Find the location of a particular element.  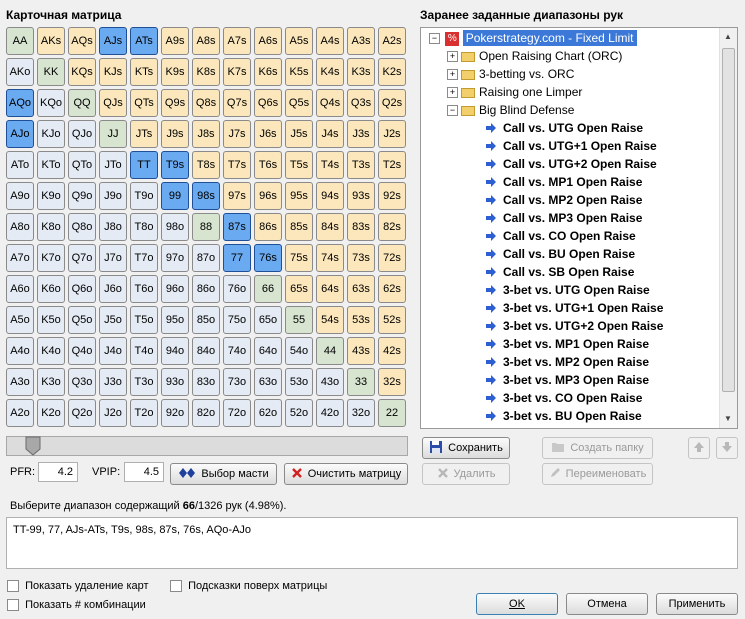

matrix-cell-96s: 96s is located at coordinates (268, 196).